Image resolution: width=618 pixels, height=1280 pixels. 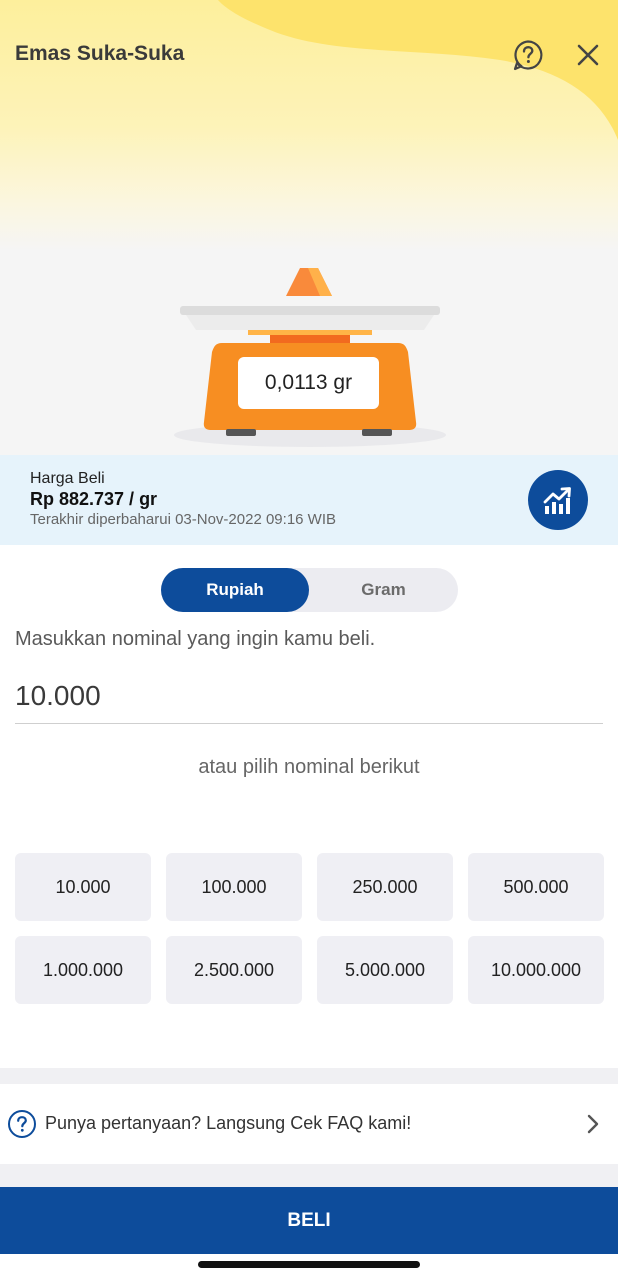 What do you see at coordinates (536, 887) in the screenshot?
I see `preset-amount-chip: 500.000` at bounding box center [536, 887].